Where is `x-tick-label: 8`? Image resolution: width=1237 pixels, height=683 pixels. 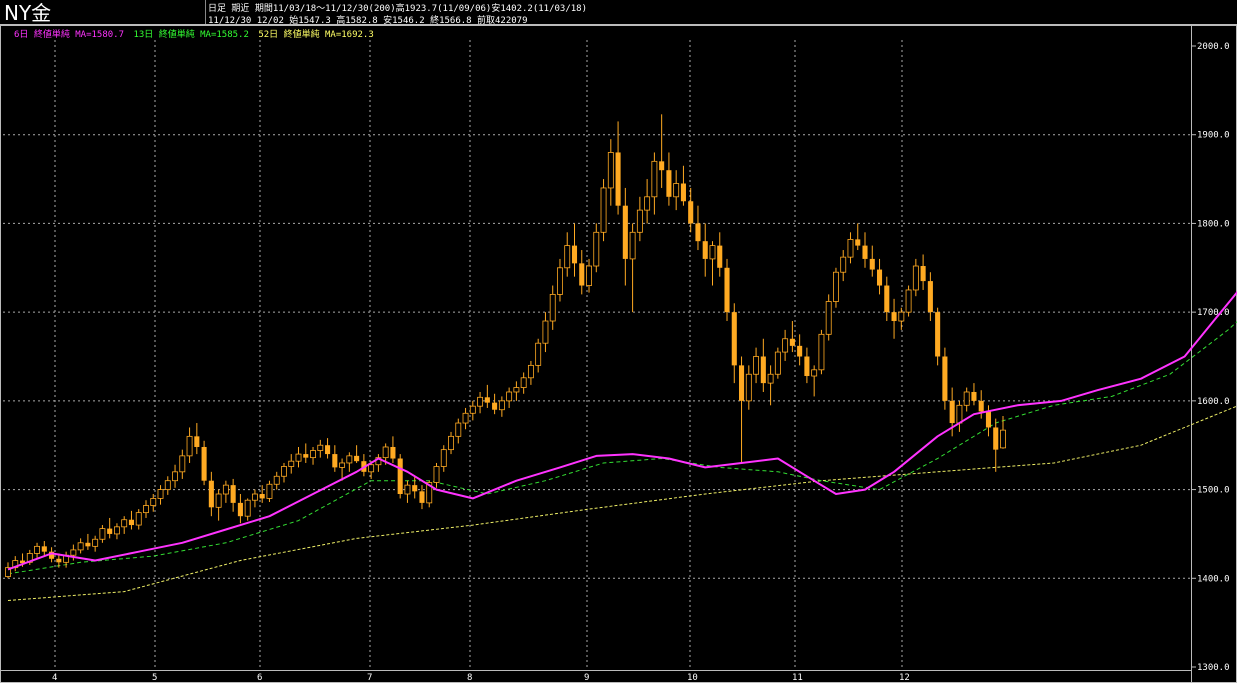
x-tick-label: 8 is located at coordinates (469, 678).